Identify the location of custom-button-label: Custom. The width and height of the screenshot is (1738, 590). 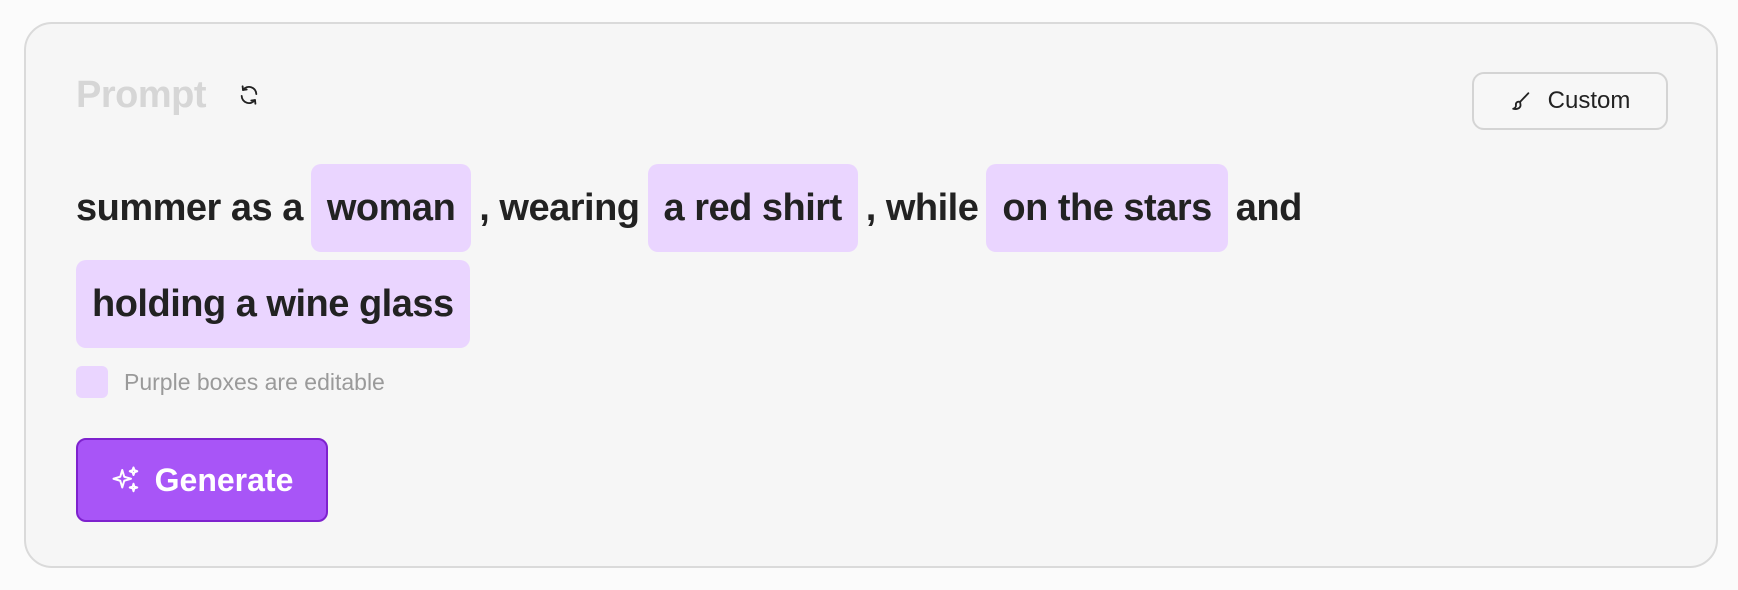
(1589, 100).